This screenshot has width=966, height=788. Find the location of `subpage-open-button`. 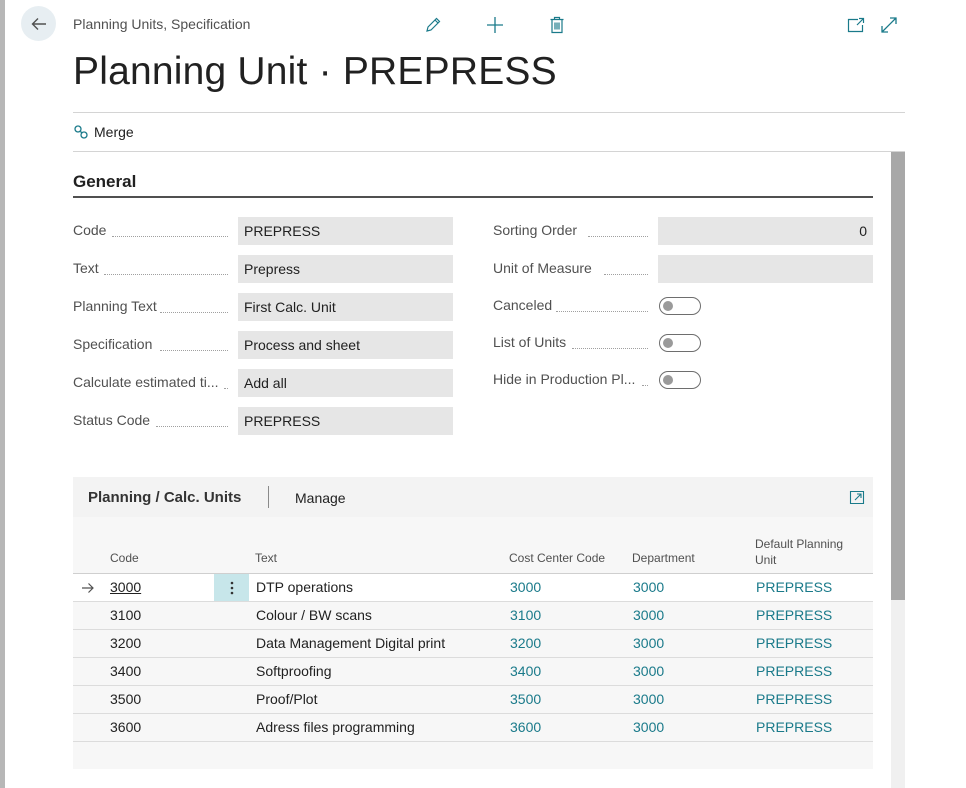

subpage-open-button is located at coordinates (857, 497).